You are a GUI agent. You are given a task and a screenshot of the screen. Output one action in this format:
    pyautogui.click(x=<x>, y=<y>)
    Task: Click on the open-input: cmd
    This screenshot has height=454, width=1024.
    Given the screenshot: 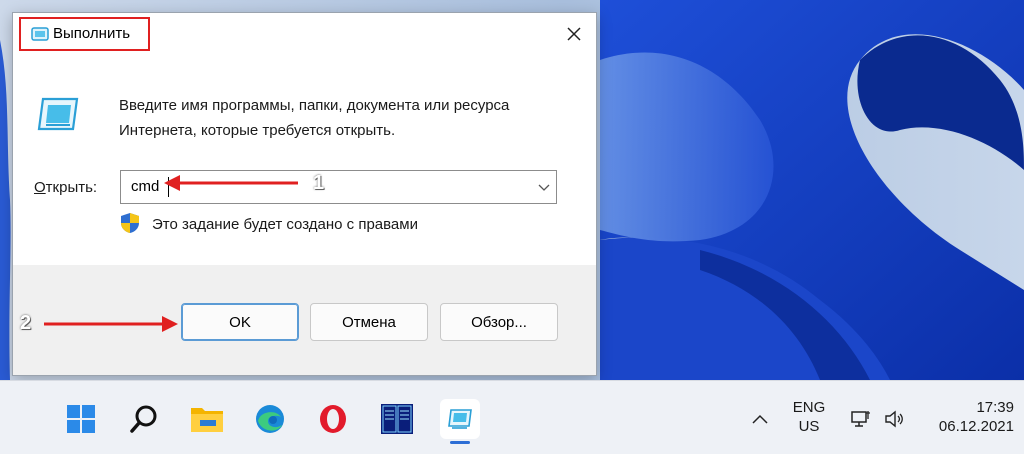 What is the action you would take?
    pyautogui.click(x=145, y=186)
    